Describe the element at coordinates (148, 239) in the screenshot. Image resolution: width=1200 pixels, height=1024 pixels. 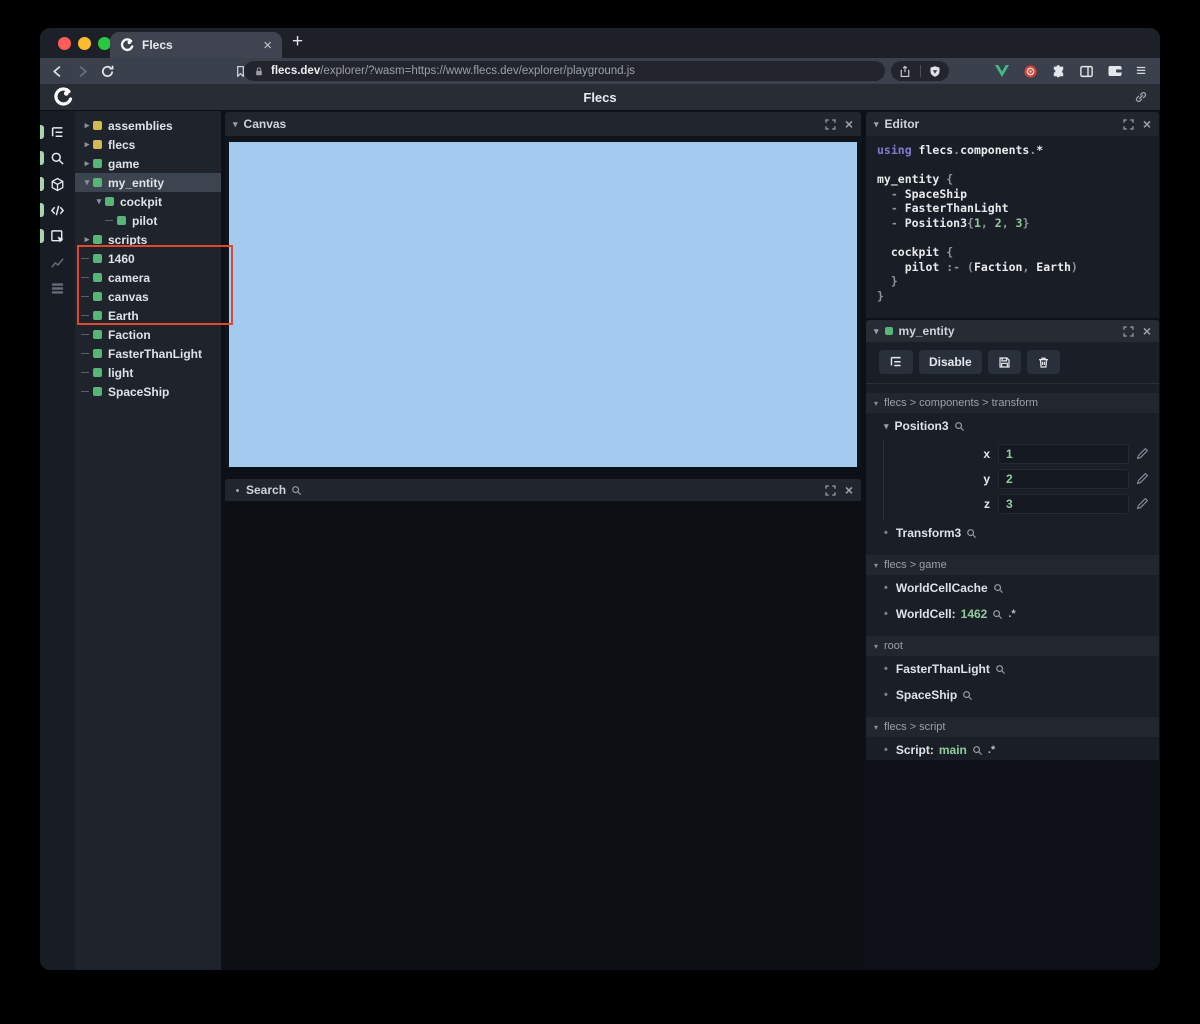
I see `tree-item-scripts: ▸ scripts` at that location.